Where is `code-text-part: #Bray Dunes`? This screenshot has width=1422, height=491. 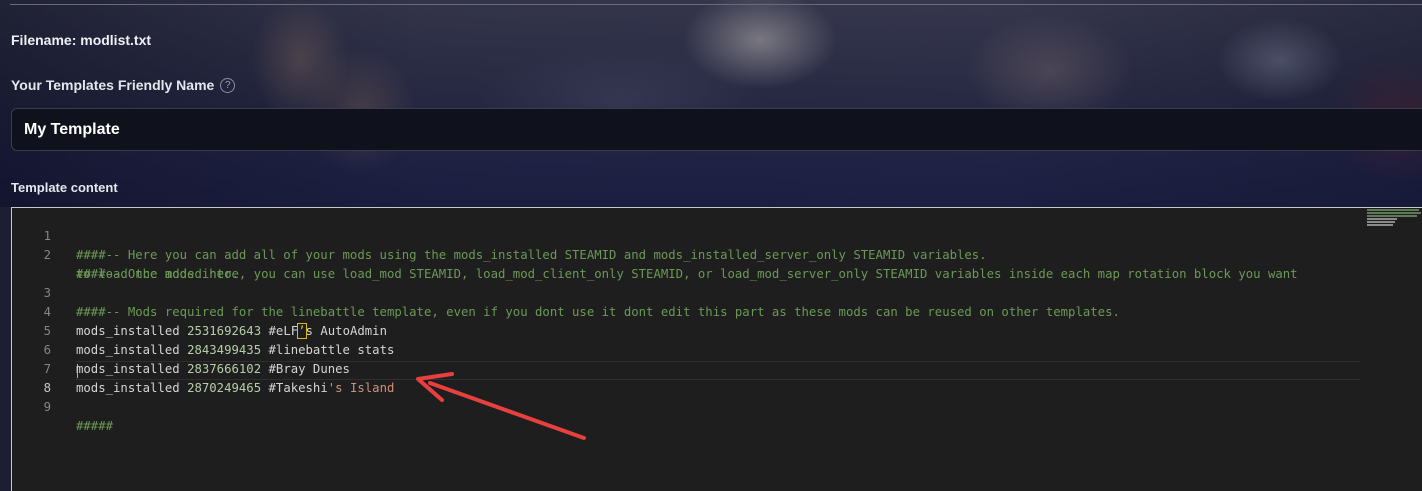
code-text-part: #Bray Dunes is located at coordinates (309, 369).